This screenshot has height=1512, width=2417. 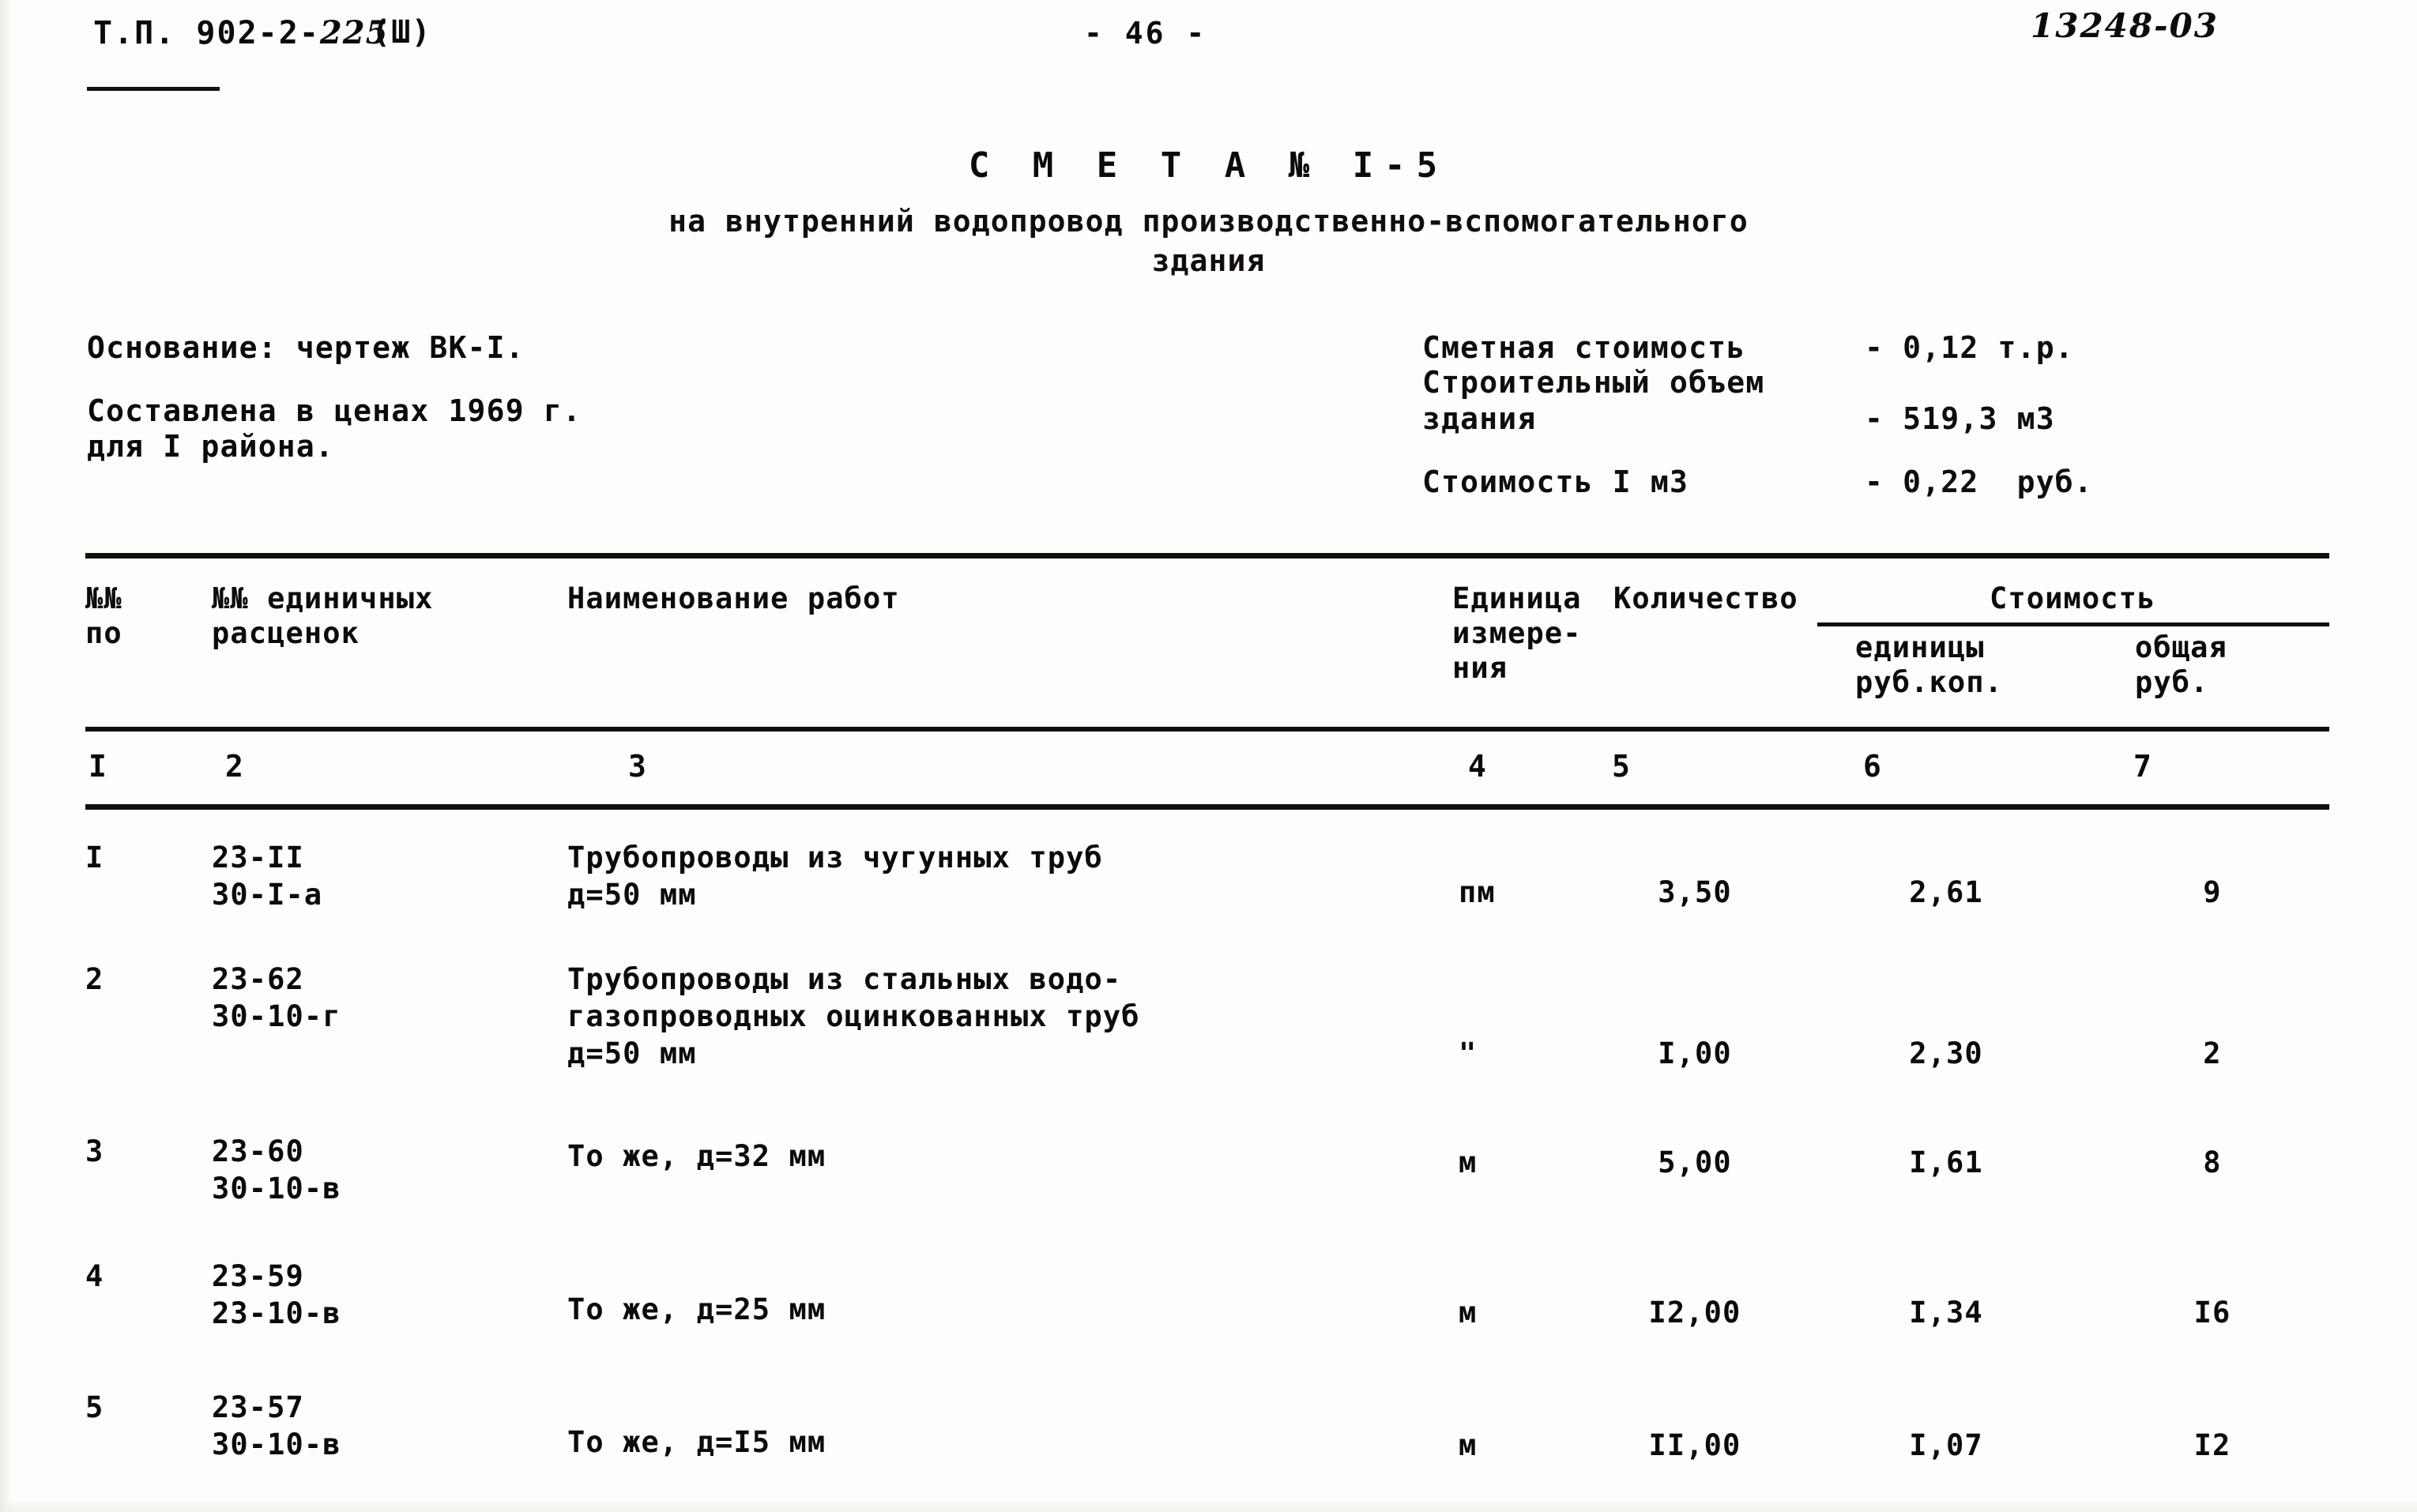 I want to click on row-quantity: I,00, so click(x=1695, y=1053).